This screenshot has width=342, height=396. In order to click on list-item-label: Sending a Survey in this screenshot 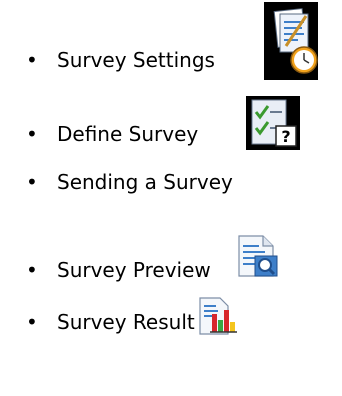, I will do `click(145, 182)`.